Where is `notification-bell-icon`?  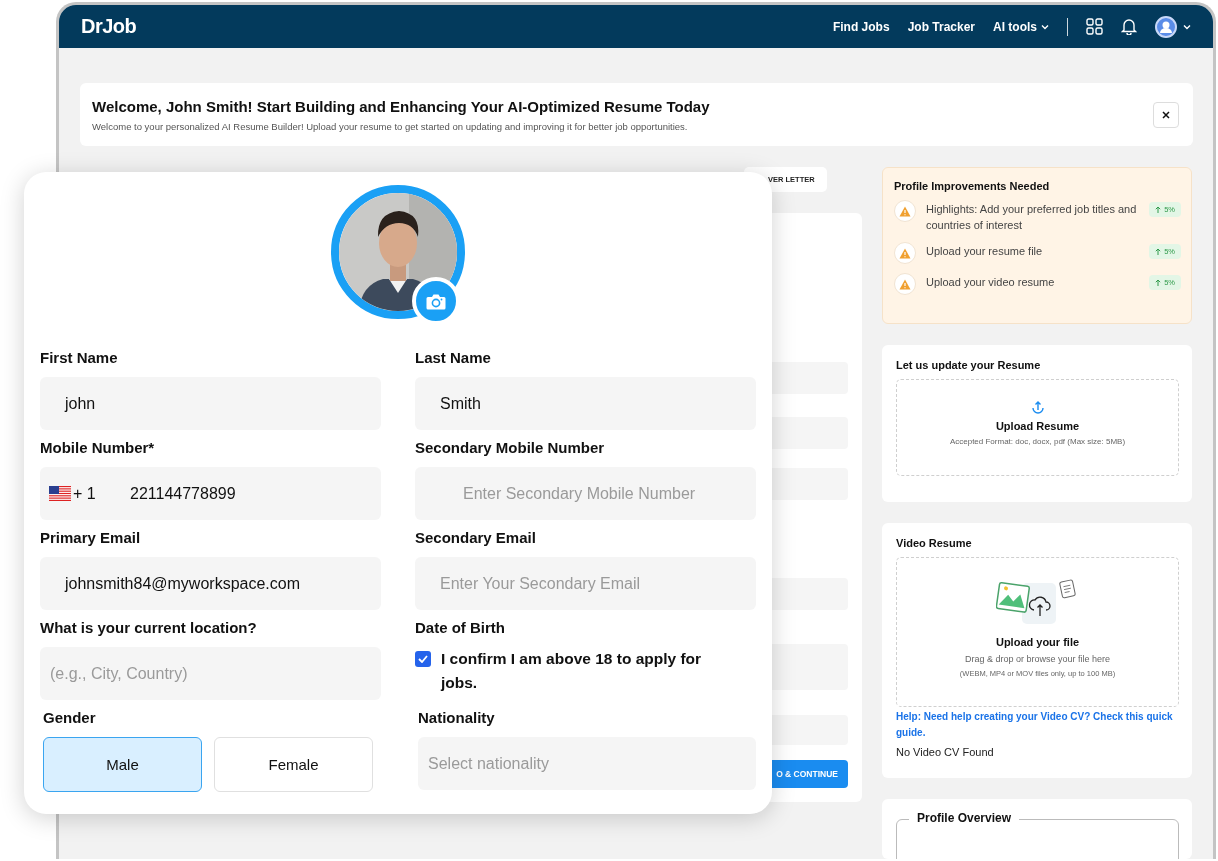
notification-bell-icon is located at coordinates (1129, 26).